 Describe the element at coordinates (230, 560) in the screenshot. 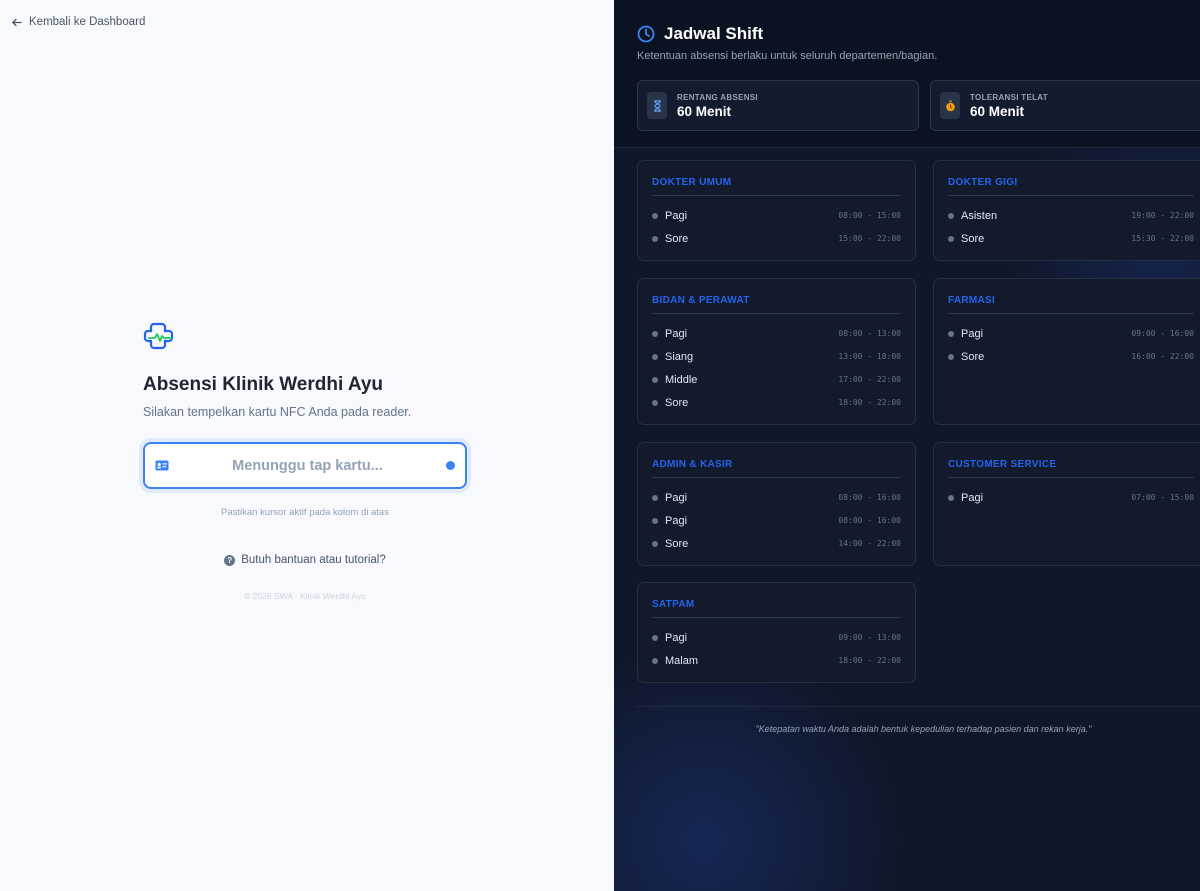

I see `question-icon: ?` at that location.